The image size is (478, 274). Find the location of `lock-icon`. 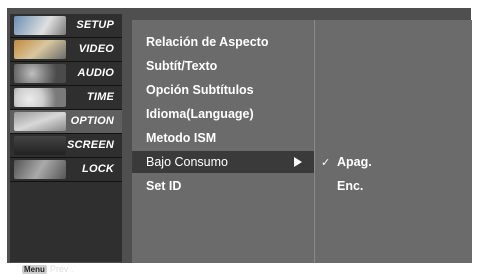

lock-icon is located at coordinates (40, 169).